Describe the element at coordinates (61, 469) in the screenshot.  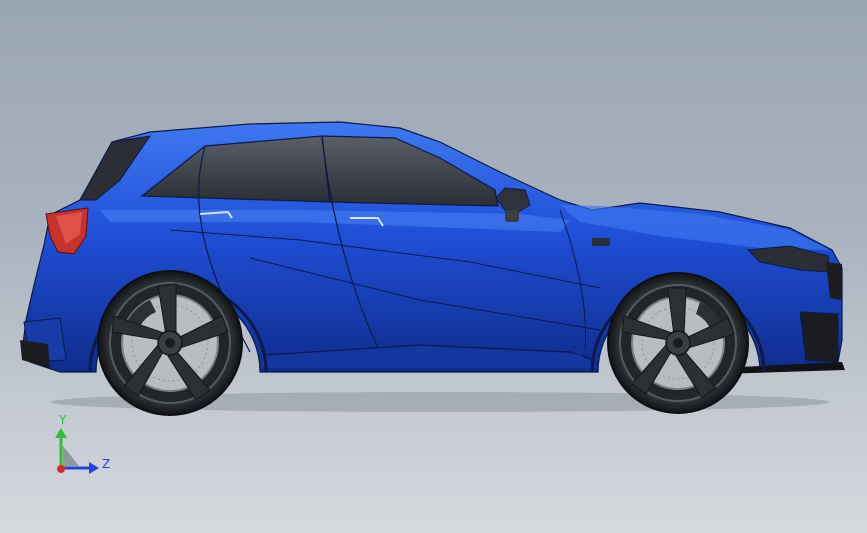
I see `x-axis-origin` at that location.